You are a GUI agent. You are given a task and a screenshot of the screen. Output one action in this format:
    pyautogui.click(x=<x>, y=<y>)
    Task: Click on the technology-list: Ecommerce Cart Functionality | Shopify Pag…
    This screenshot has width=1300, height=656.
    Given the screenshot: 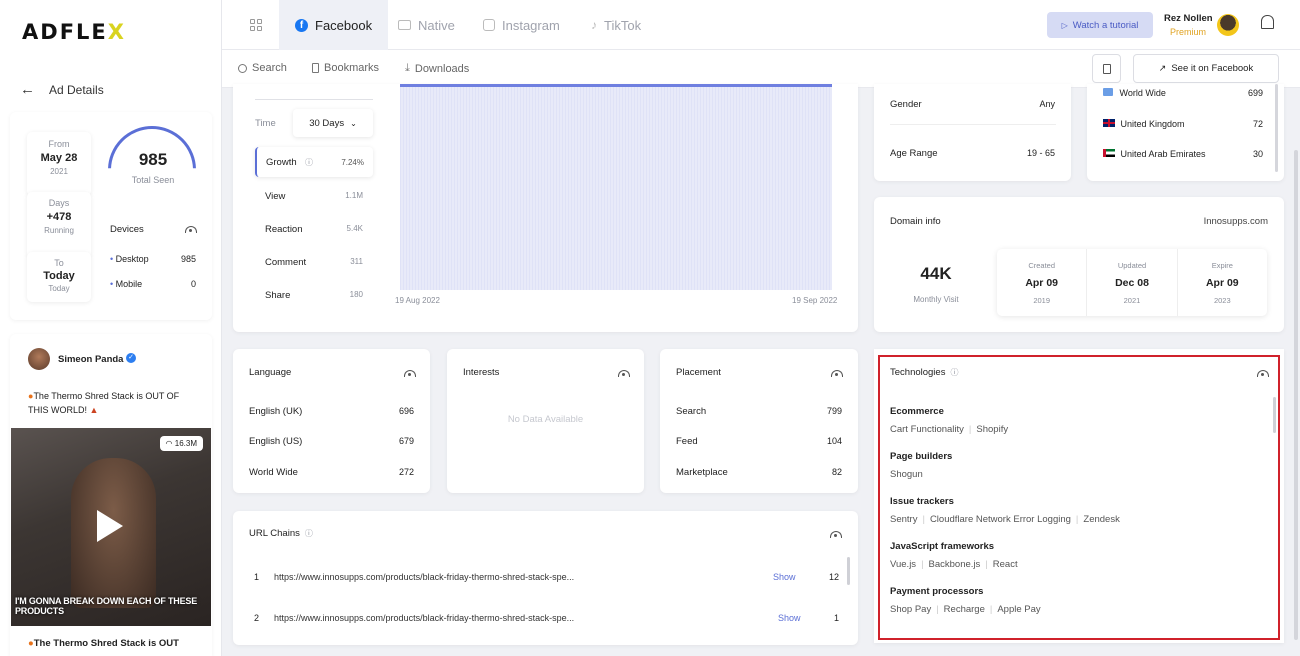 What is the action you would take?
    pyautogui.click(x=1075, y=518)
    